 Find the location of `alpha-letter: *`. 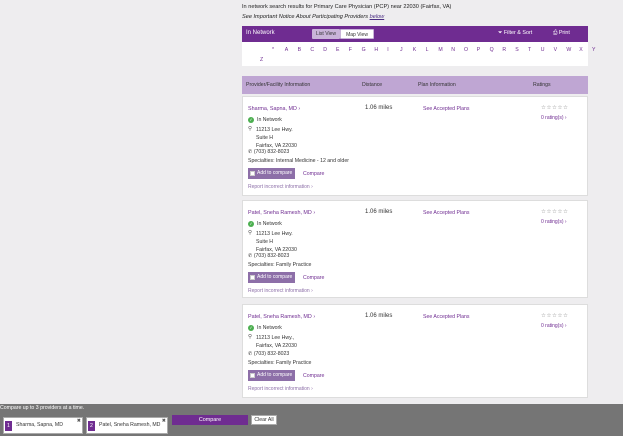

alpha-letter: * is located at coordinates (273, 50).